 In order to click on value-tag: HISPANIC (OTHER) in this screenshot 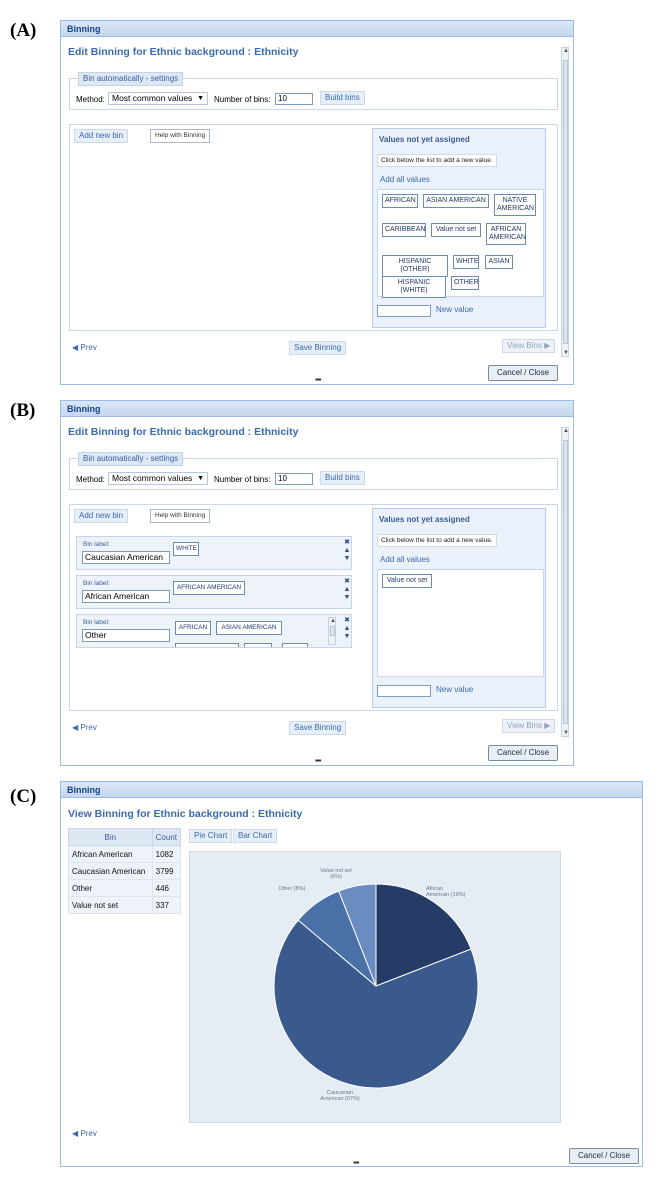, I will do `click(415, 266)`.